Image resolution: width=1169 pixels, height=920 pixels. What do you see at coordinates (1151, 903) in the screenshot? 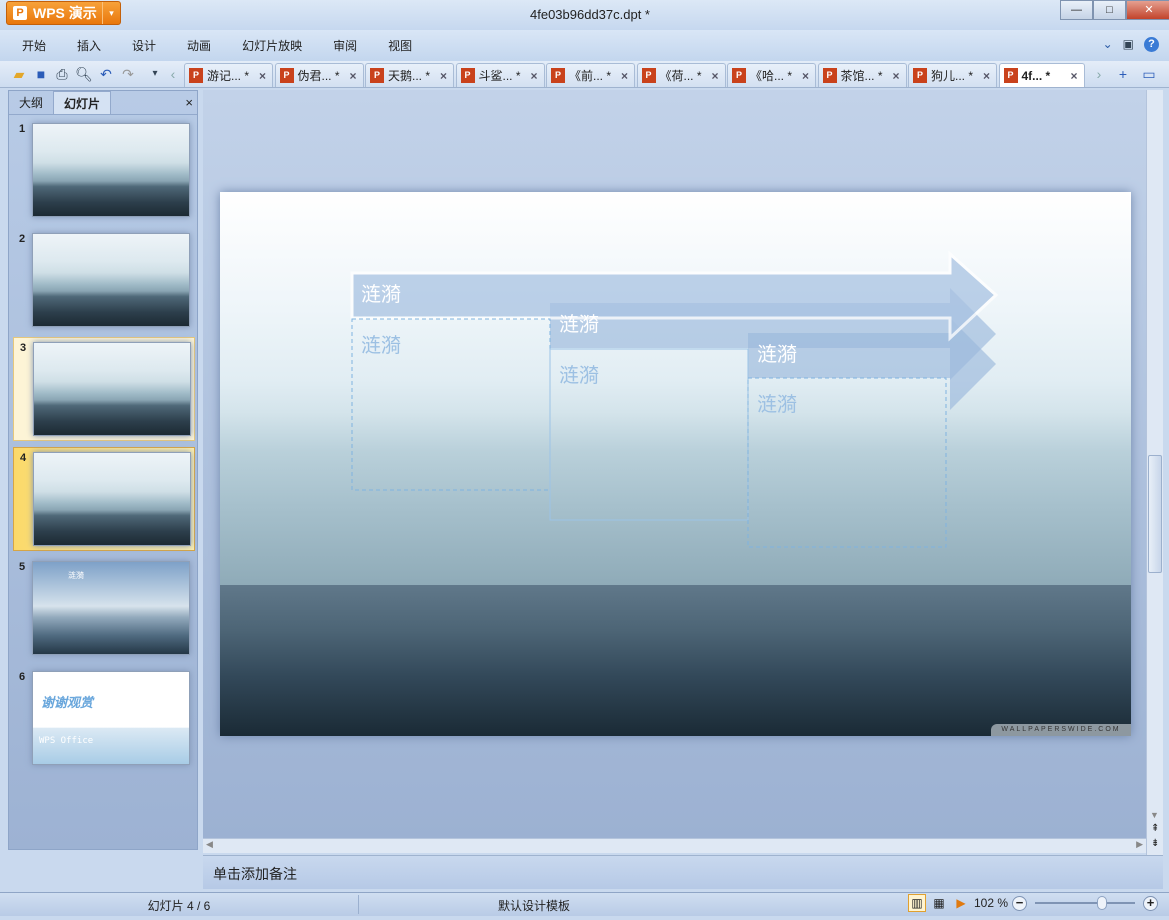
I see `zoom-in-button: +` at bounding box center [1151, 903].